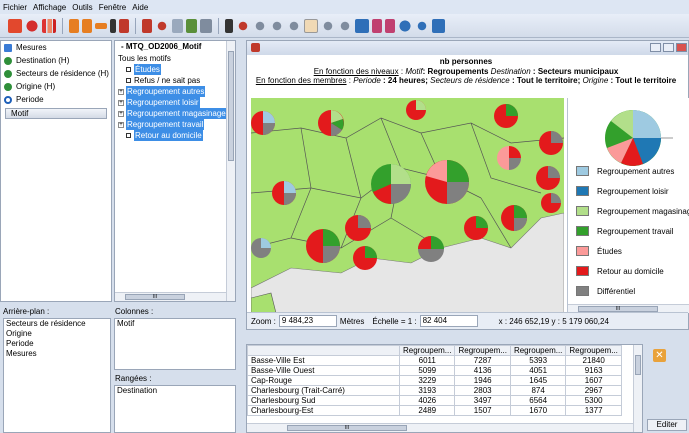  Describe the element at coordinates (175, 69) in the screenshot. I see `tree-item-etudes: Études` at that location.